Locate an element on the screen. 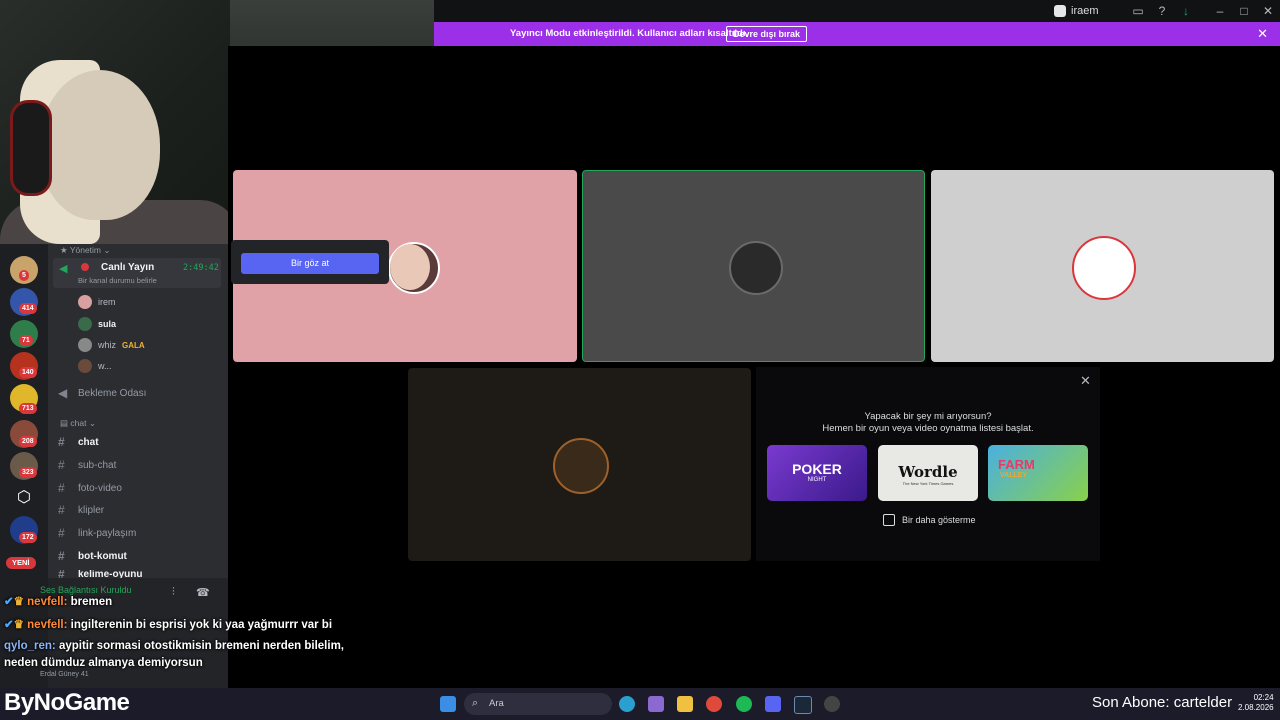  category-management: ★ Yönetim ⌄ is located at coordinates (85, 250).